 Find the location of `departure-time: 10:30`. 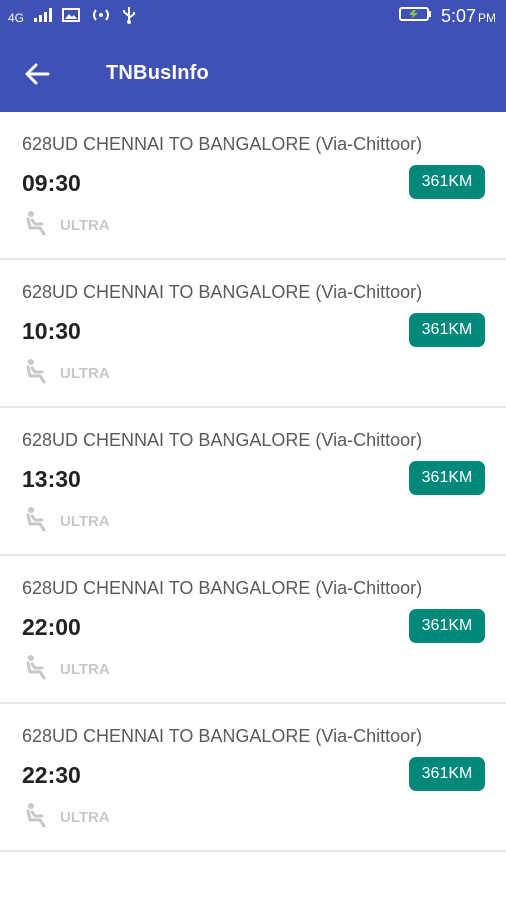

departure-time: 10:30 is located at coordinates (51, 331).